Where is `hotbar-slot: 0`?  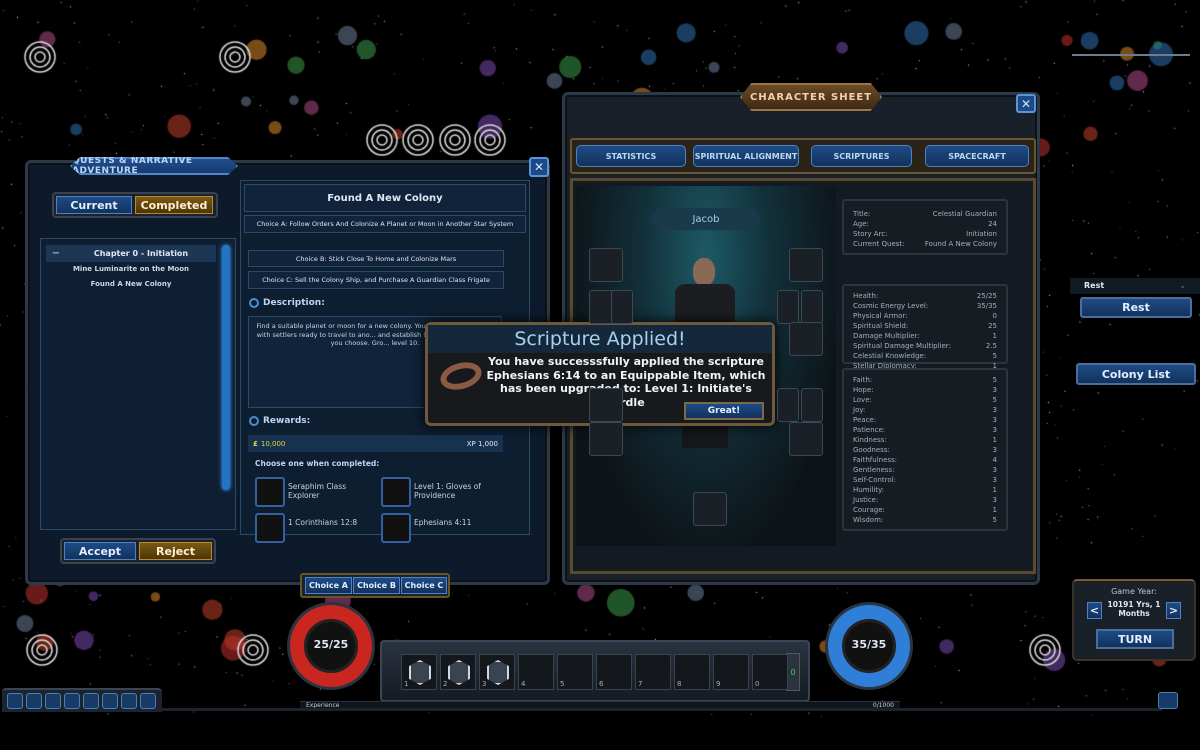
hotbar-slot: 0 is located at coordinates (770, 672).